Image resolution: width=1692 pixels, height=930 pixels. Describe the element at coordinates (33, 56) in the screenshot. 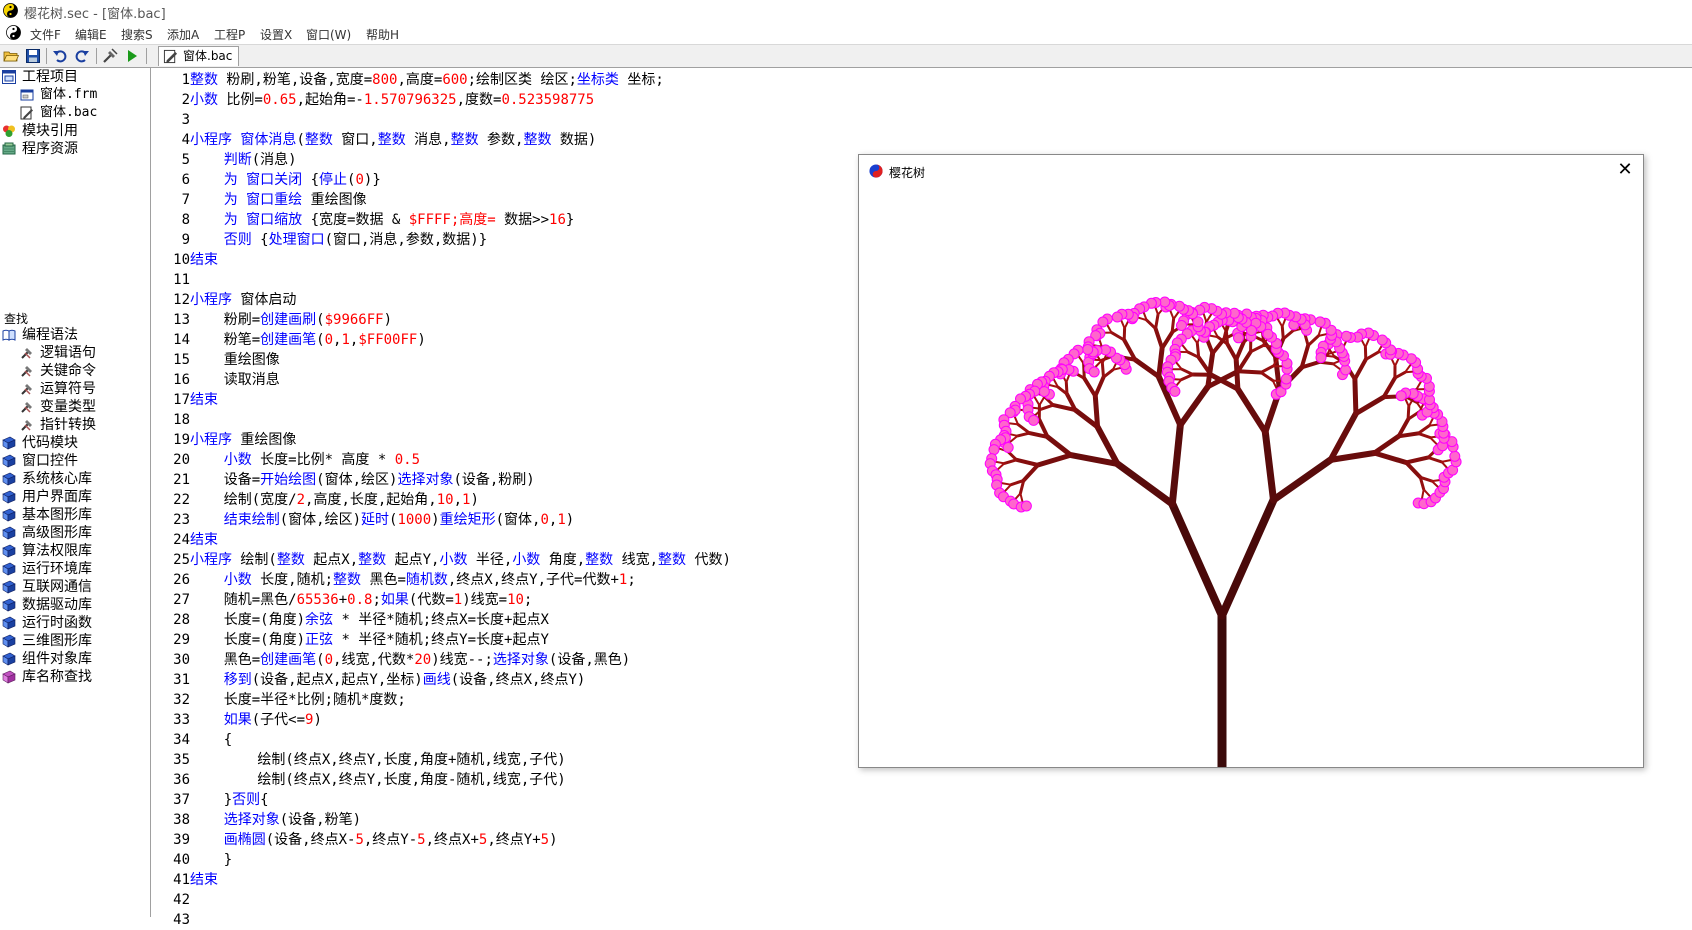

I see `save-icon` at that location.